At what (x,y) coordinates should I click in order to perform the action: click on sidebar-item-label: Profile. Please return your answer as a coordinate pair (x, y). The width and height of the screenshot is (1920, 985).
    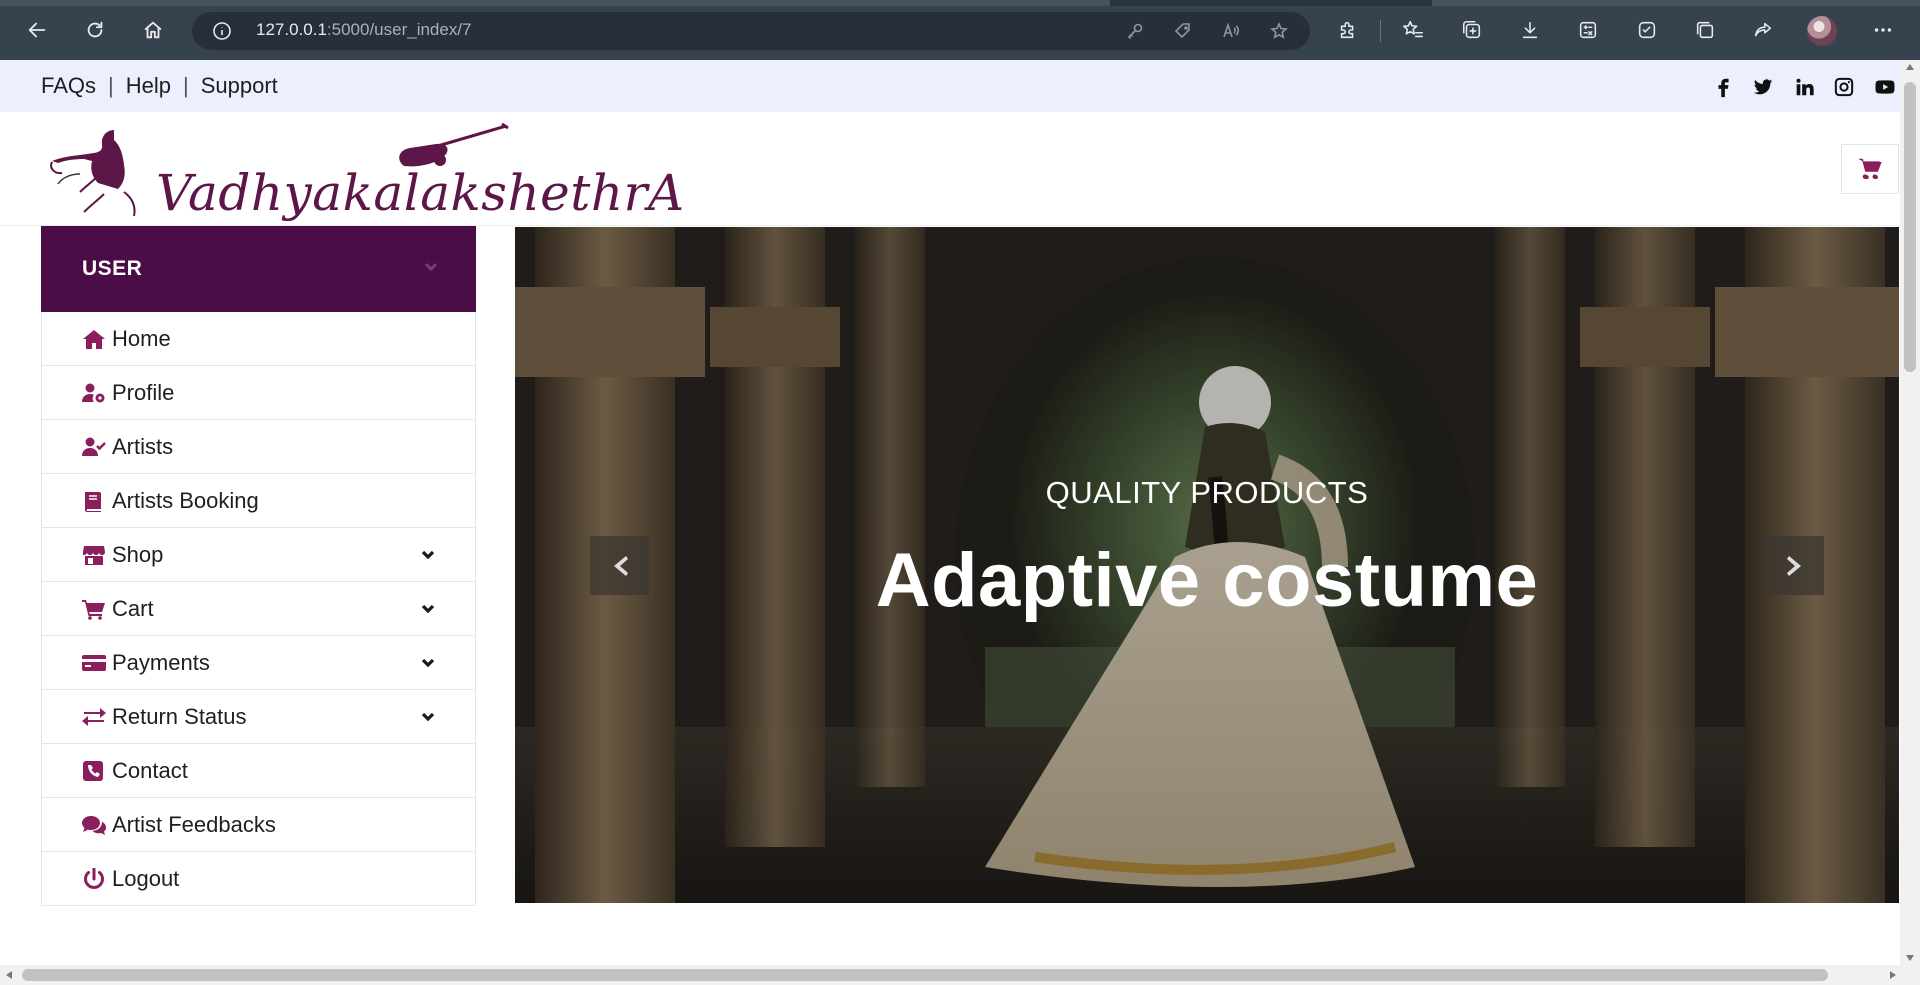
    Looking at the image, I should click on (143, 392).